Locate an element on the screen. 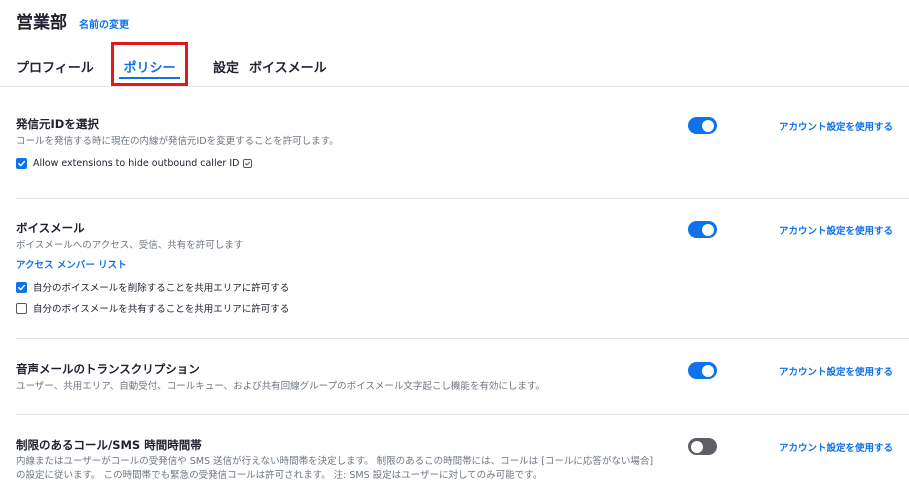  tabs-divider is located at coordinates (454, 86).